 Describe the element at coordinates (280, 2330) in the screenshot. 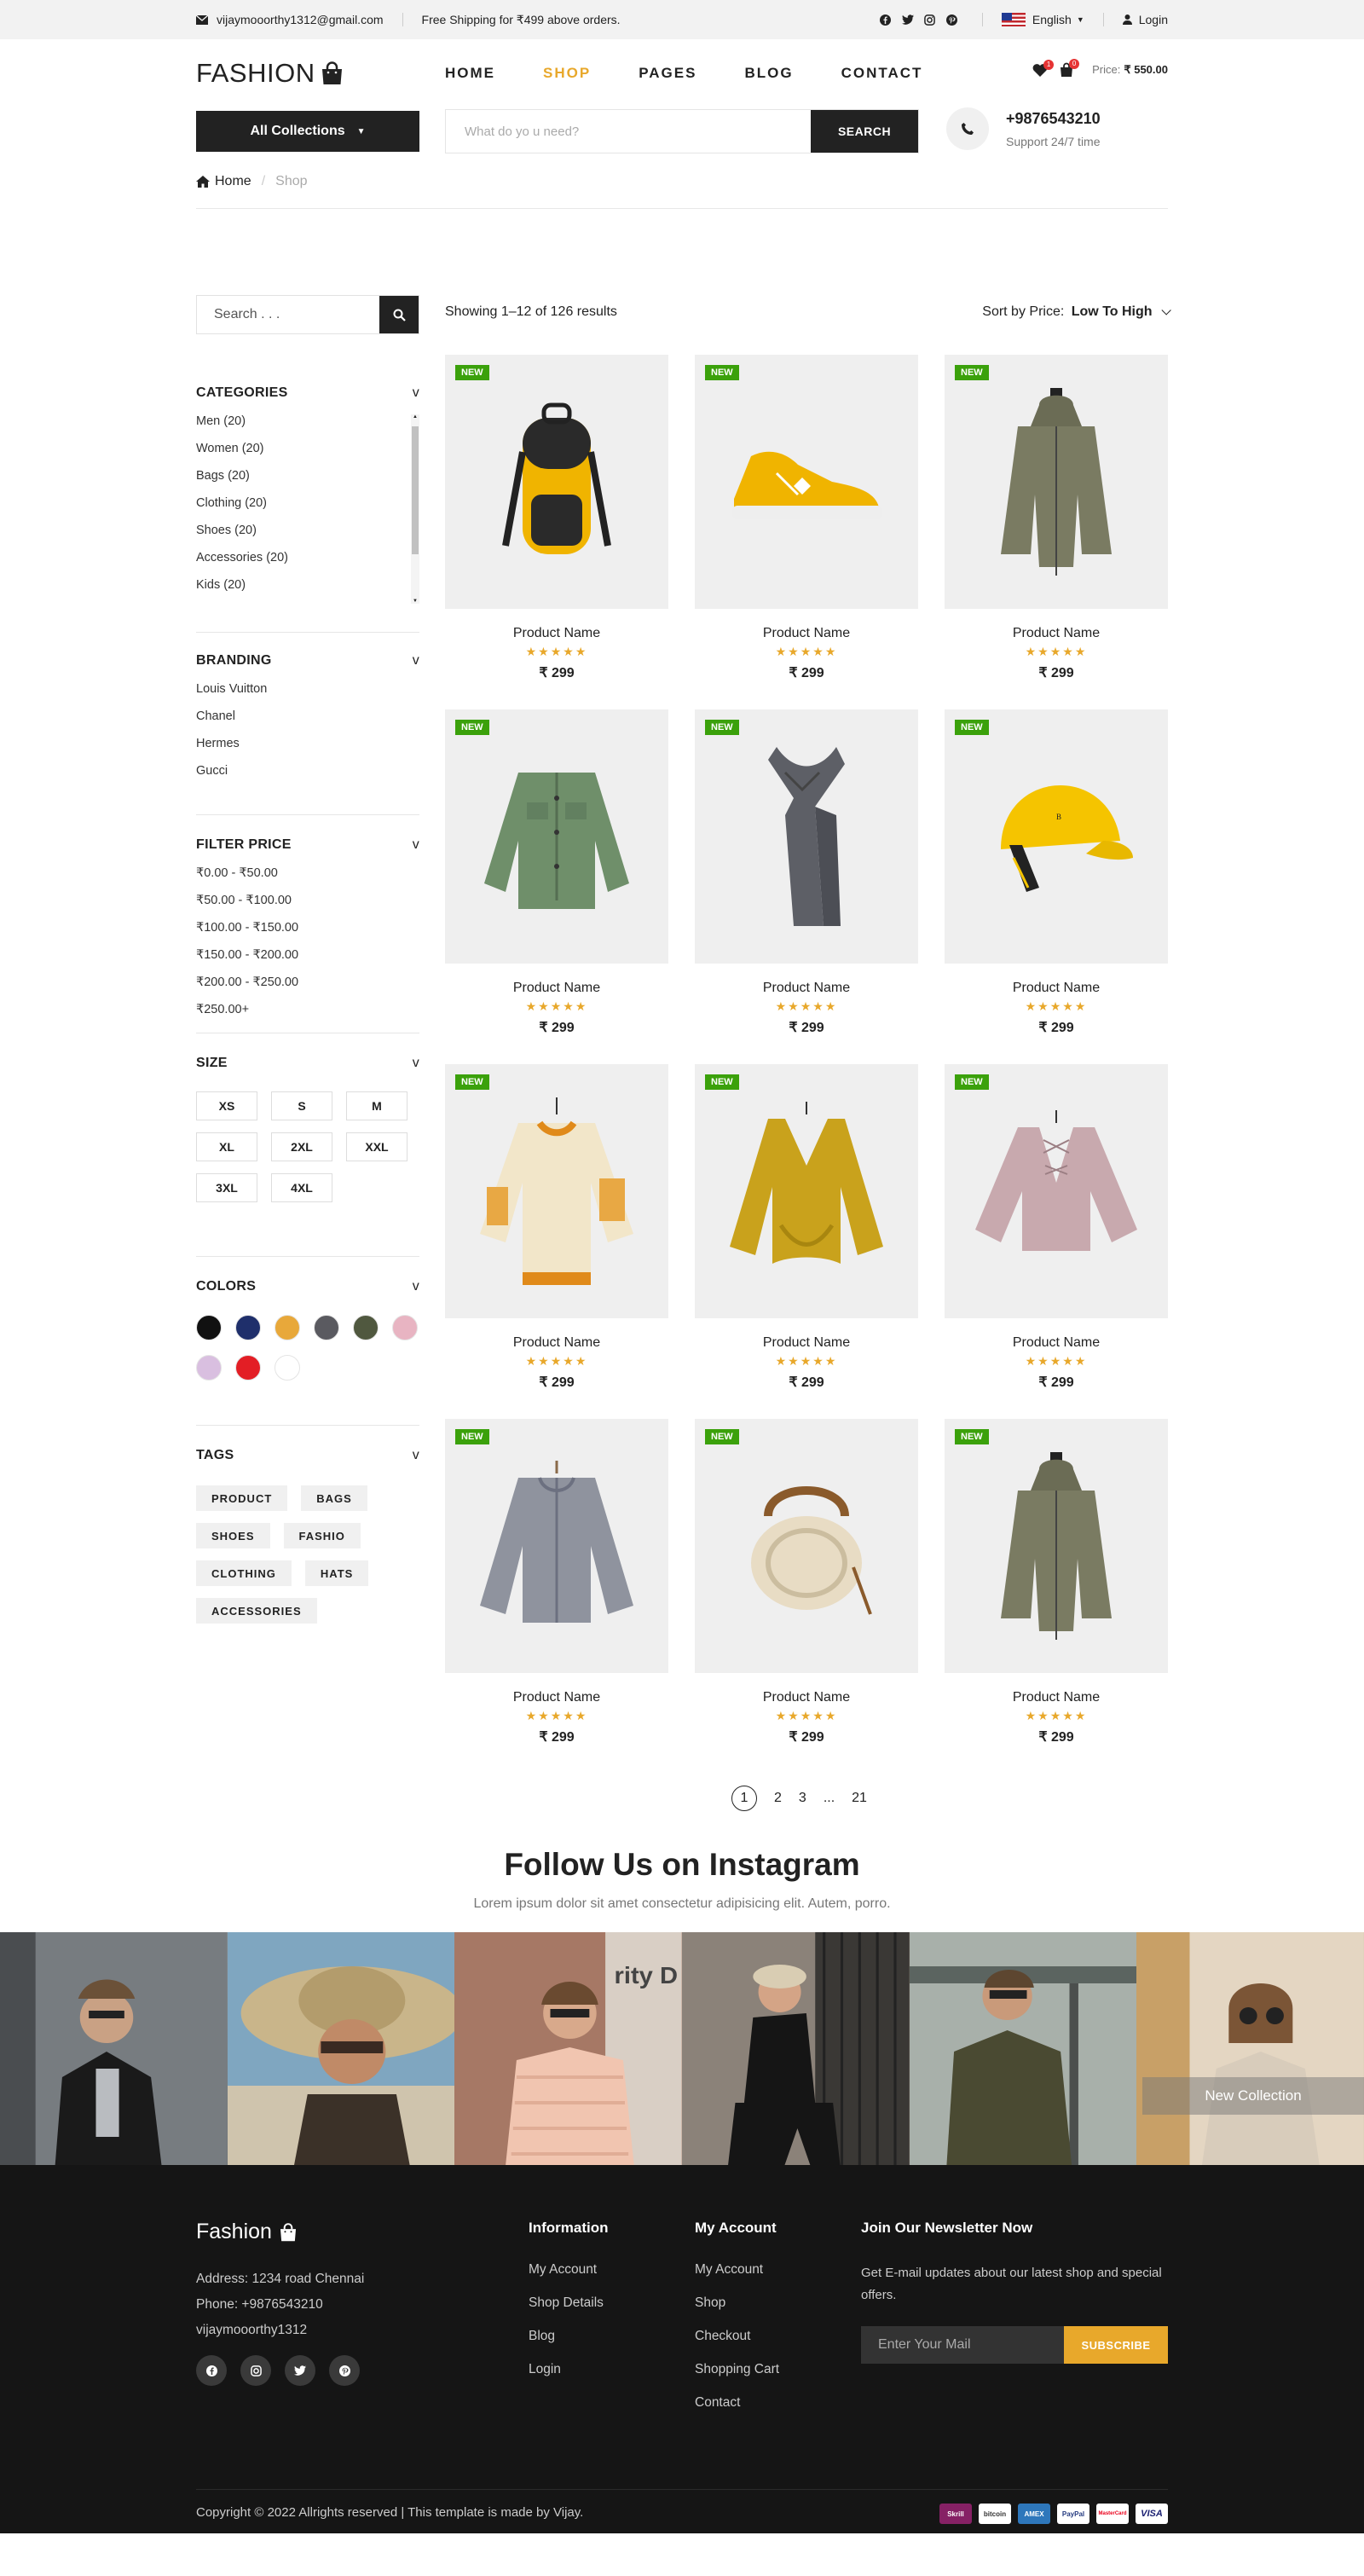

I see `footer-email: vijaymooorthy1312` at that location.